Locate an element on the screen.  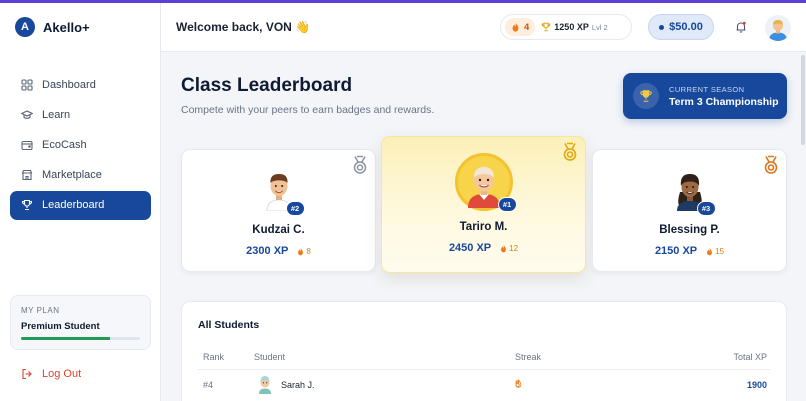
streak-count: 15 is located at coordinates (720, 251).